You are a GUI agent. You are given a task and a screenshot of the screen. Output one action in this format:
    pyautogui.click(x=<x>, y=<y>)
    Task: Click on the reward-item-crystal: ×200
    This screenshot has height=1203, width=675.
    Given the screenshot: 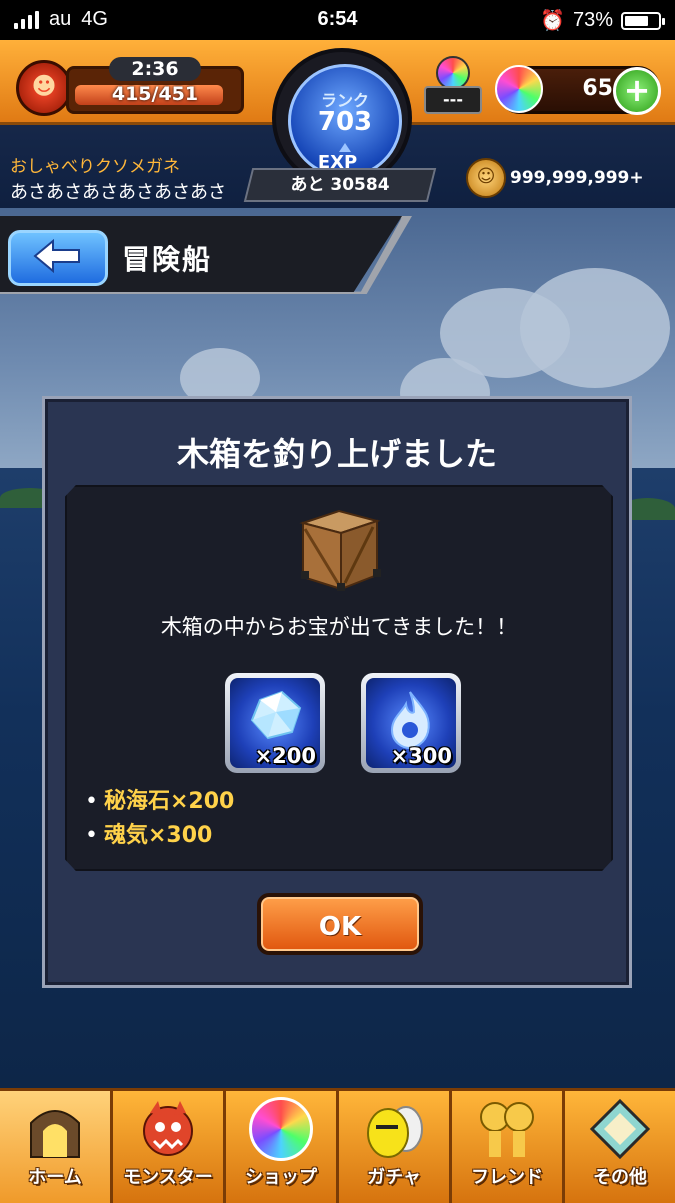 What is the action you would take?
    pyautogui.click(x=275, y=723)
    